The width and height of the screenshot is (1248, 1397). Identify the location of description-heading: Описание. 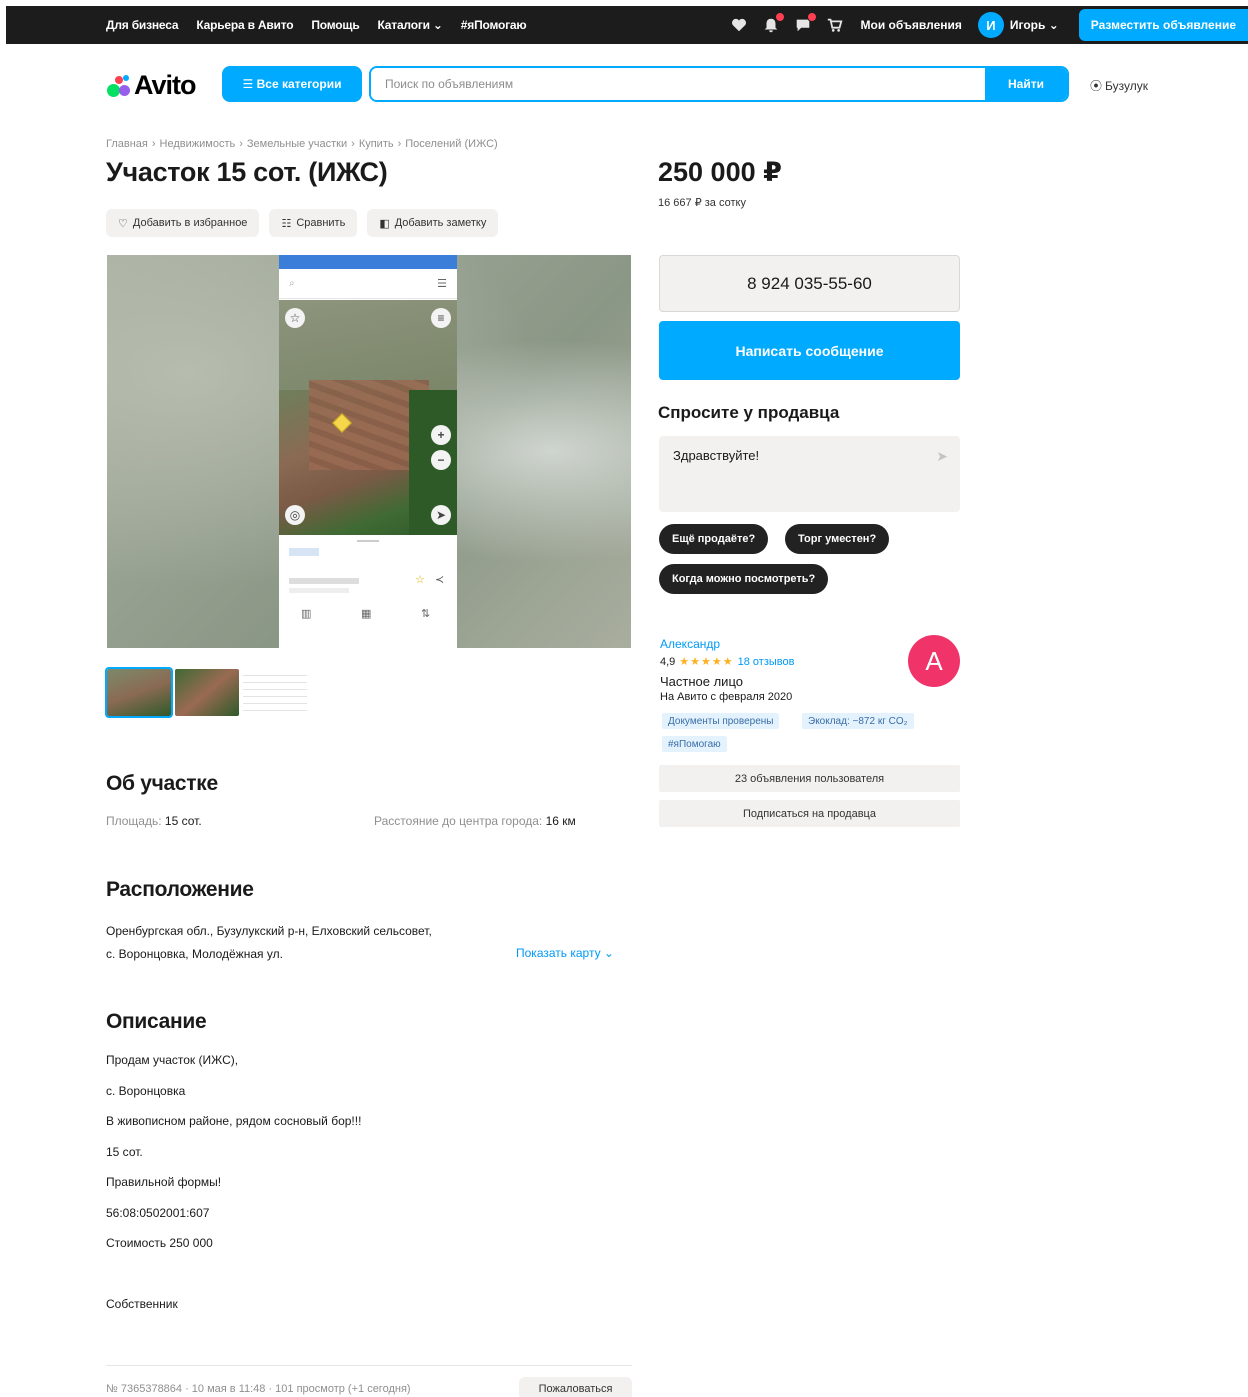
(156, 1021).